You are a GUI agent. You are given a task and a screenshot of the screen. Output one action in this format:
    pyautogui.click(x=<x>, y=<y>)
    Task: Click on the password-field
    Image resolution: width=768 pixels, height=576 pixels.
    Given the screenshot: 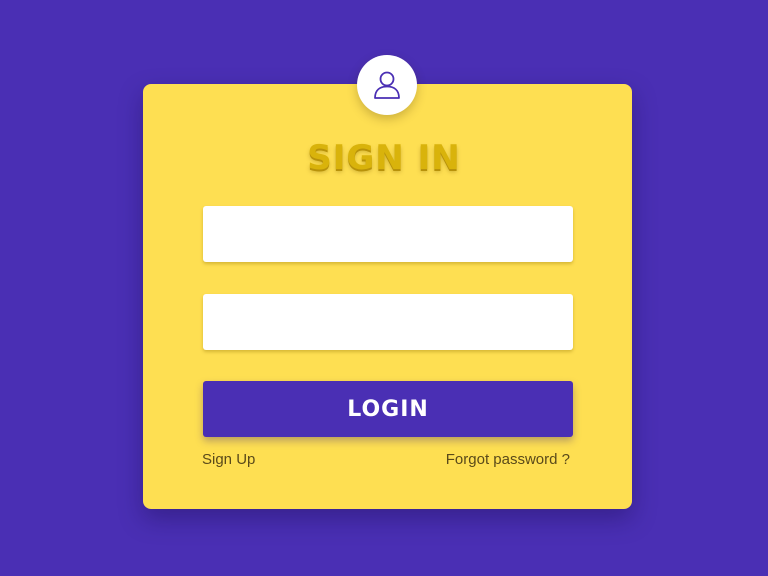 What is the action you would take?
    pyautogui.click(x=388, y=322)
    